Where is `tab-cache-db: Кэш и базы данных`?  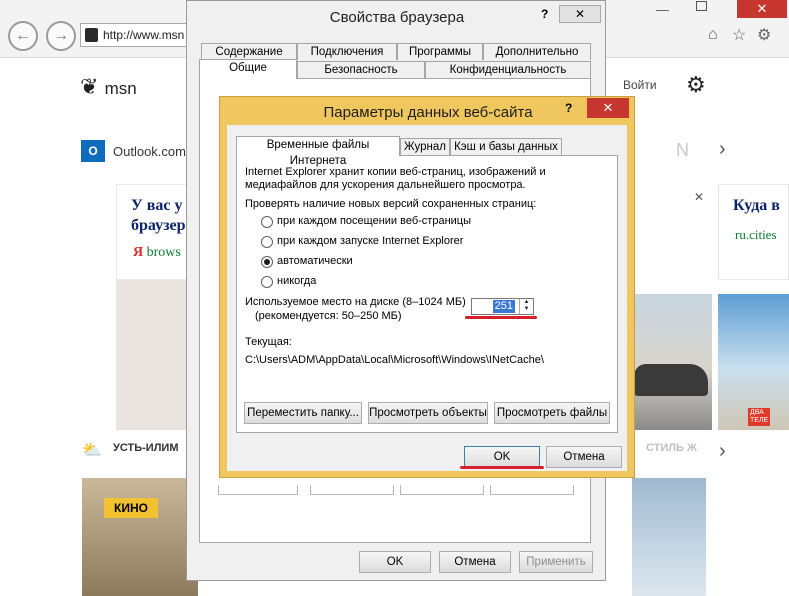 tab-cache-db: Кэш и базы данных is located at coordinates (506, 147).